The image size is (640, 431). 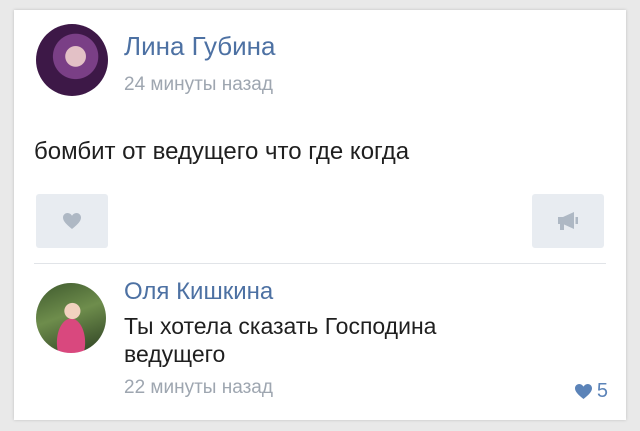 What do you see at coordinates (198, 292) in the screenshot?
I see `comment-author-name: Оля Кишкина` at bounding box center [198, 292].